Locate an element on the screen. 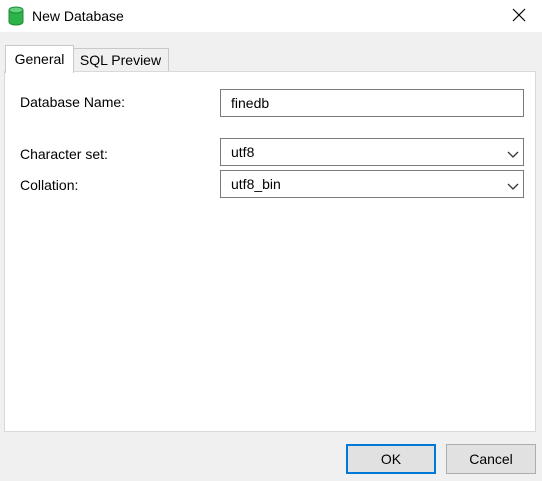  window-title: New Database is located at coordinates (78, 16).